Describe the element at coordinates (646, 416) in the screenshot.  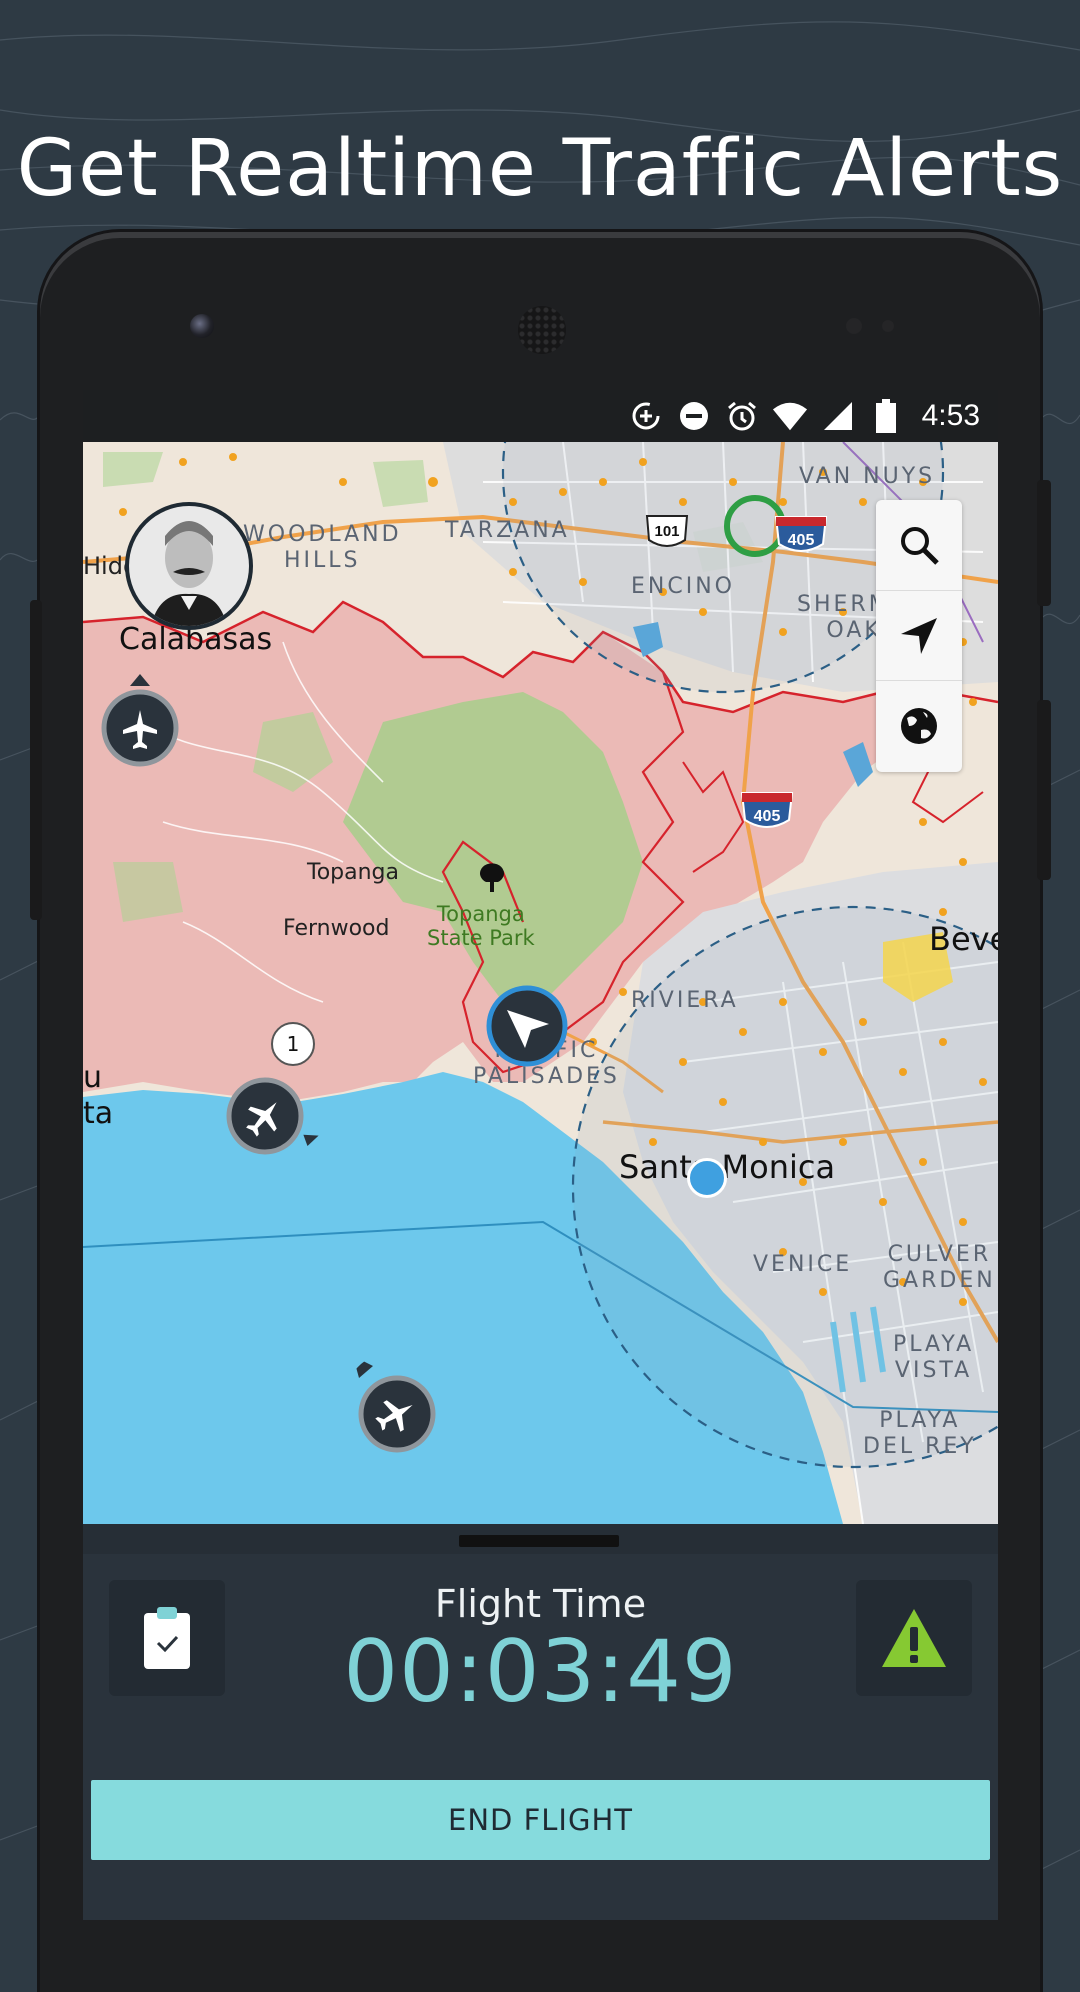
I see `data-saver-icon` at that location.